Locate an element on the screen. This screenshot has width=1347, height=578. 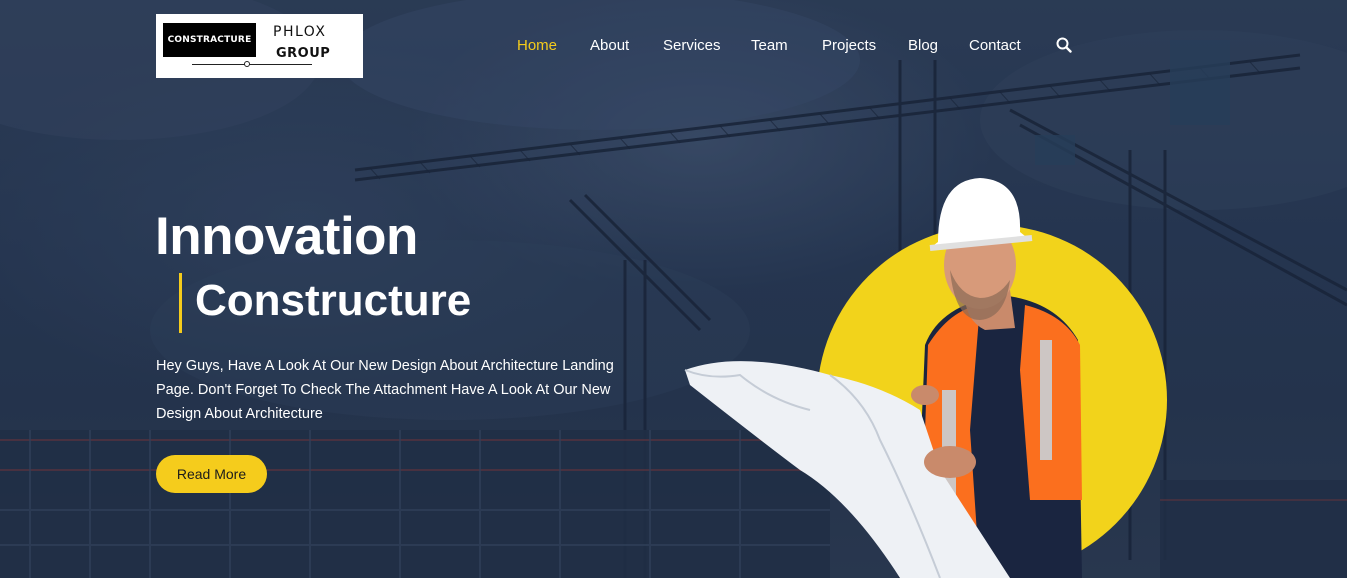
search-icon is located at coordinates (1064, 45).